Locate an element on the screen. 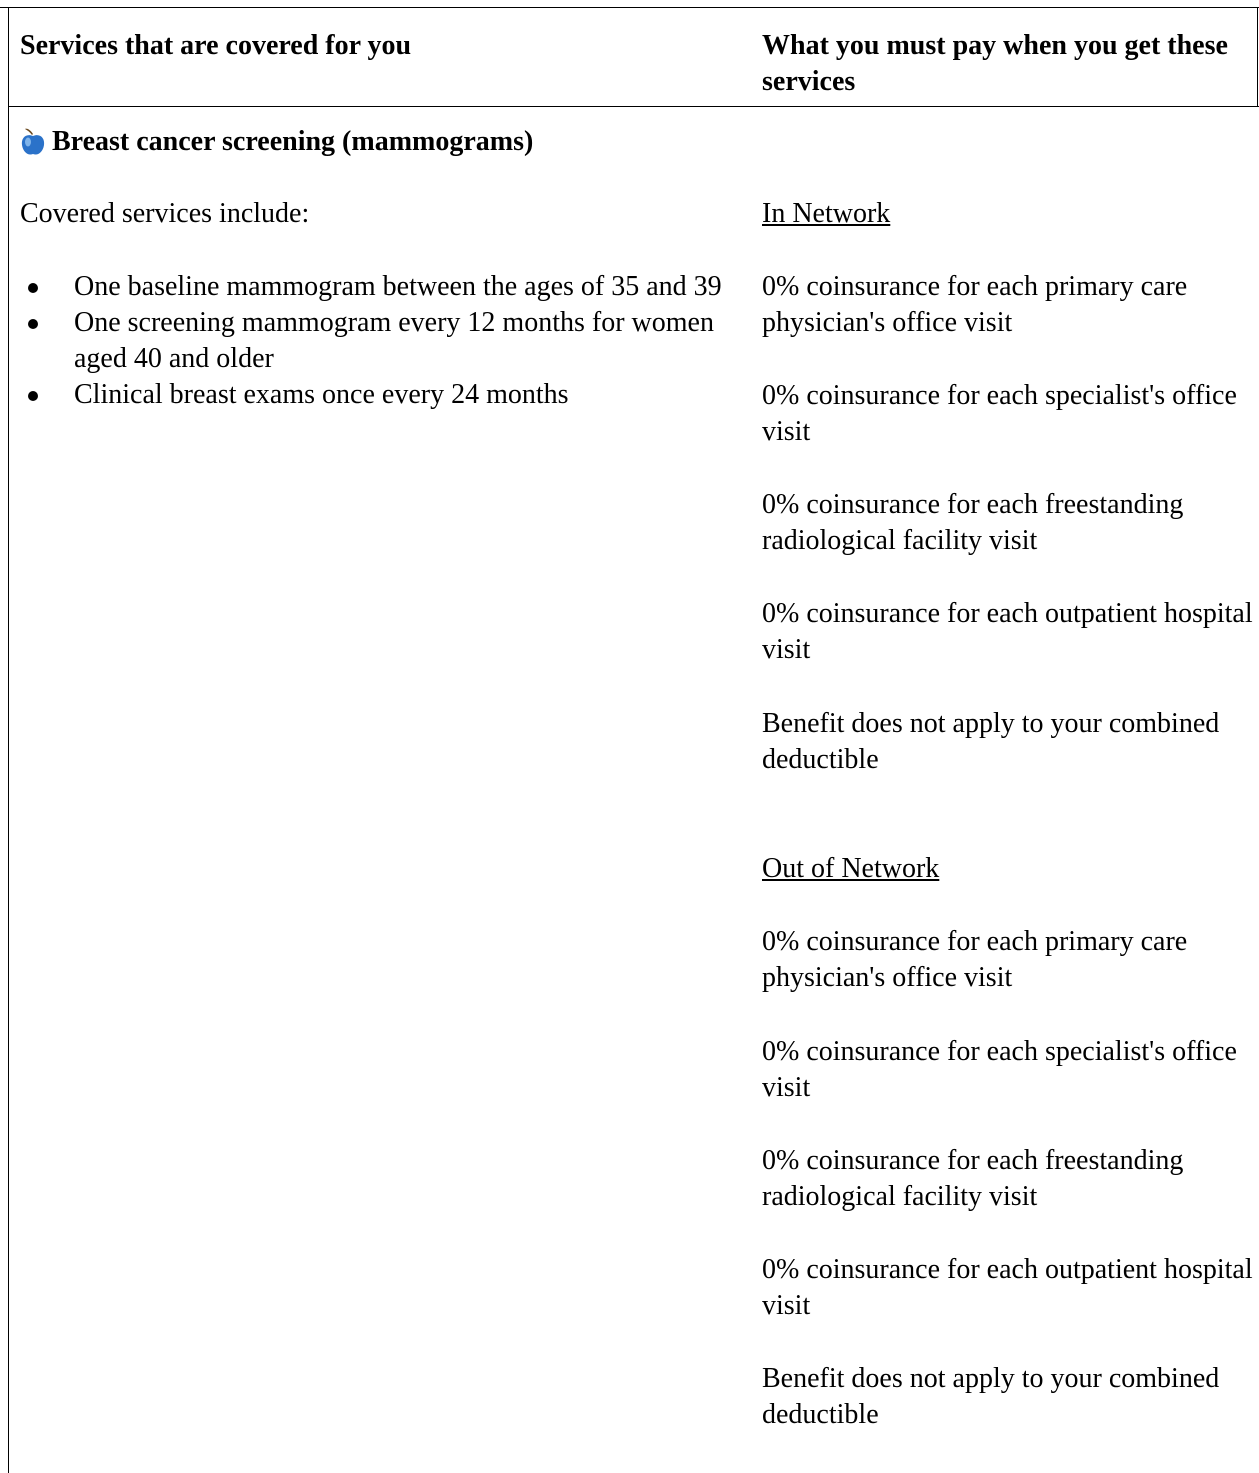 The width and height of the screenshot is (1259, 1473). apple-icon is located at coordinates (33, 142).